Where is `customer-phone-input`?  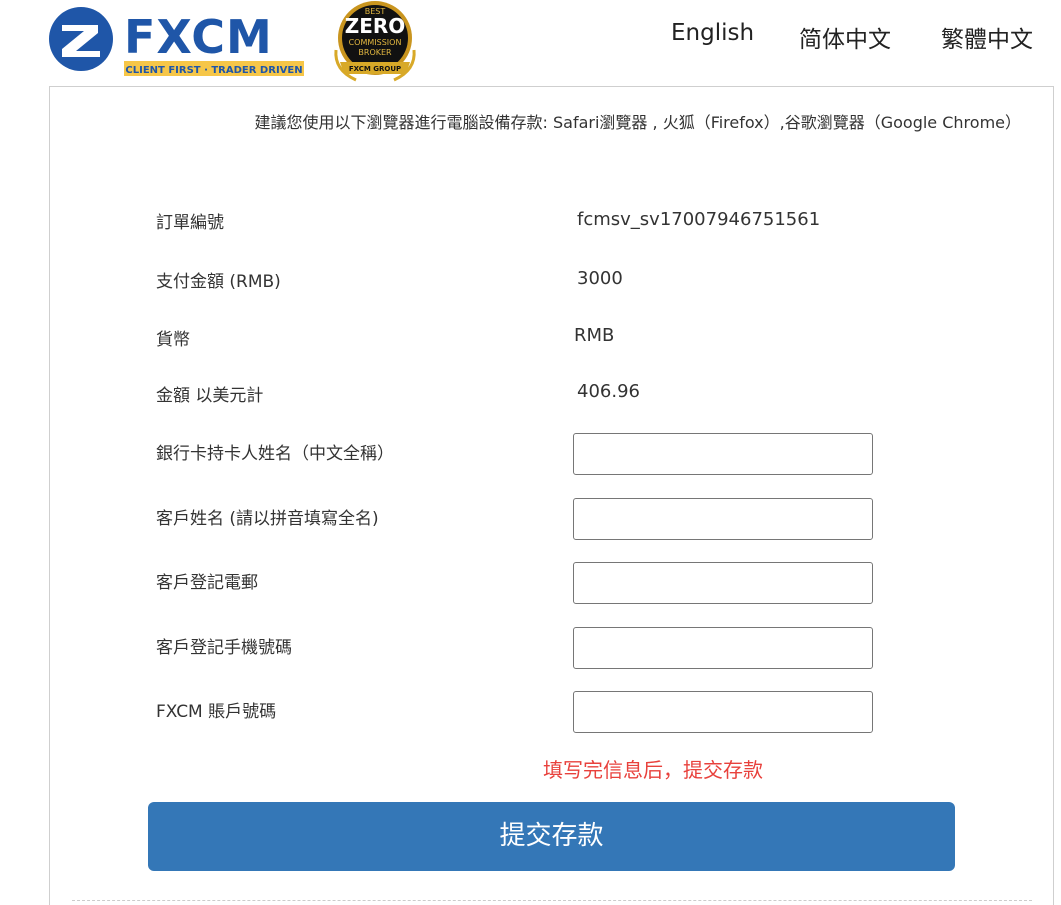
customer-phone-input is located at coordinates (723, 648).